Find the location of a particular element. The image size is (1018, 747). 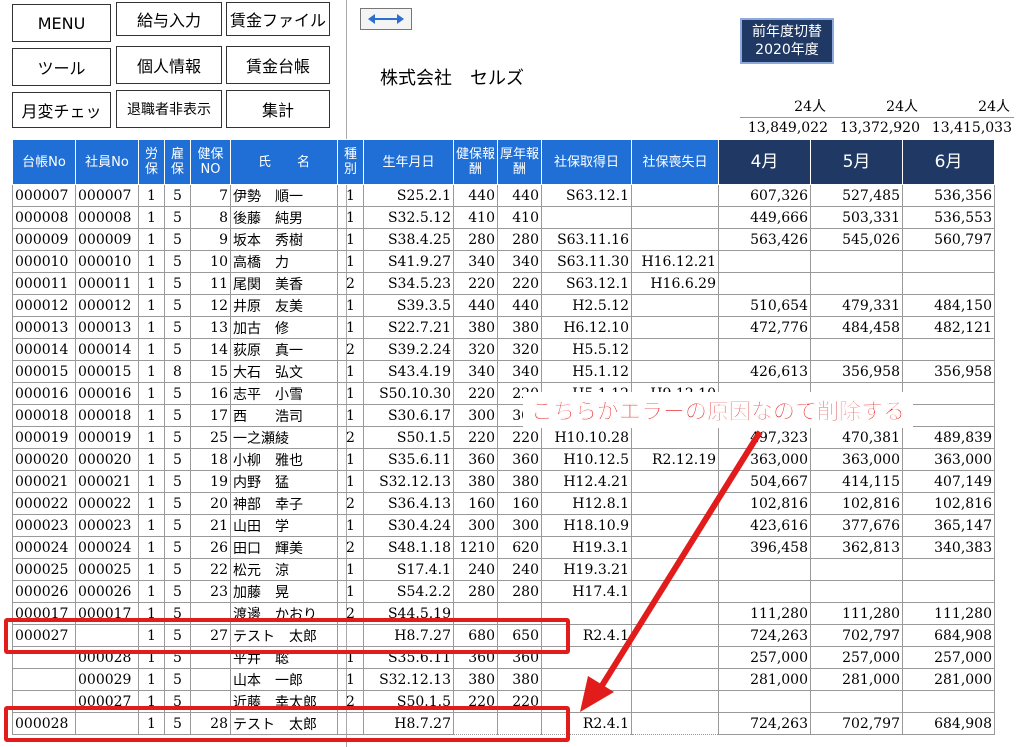

table-cell: 山田 学 is located at coordinates (284, 525).